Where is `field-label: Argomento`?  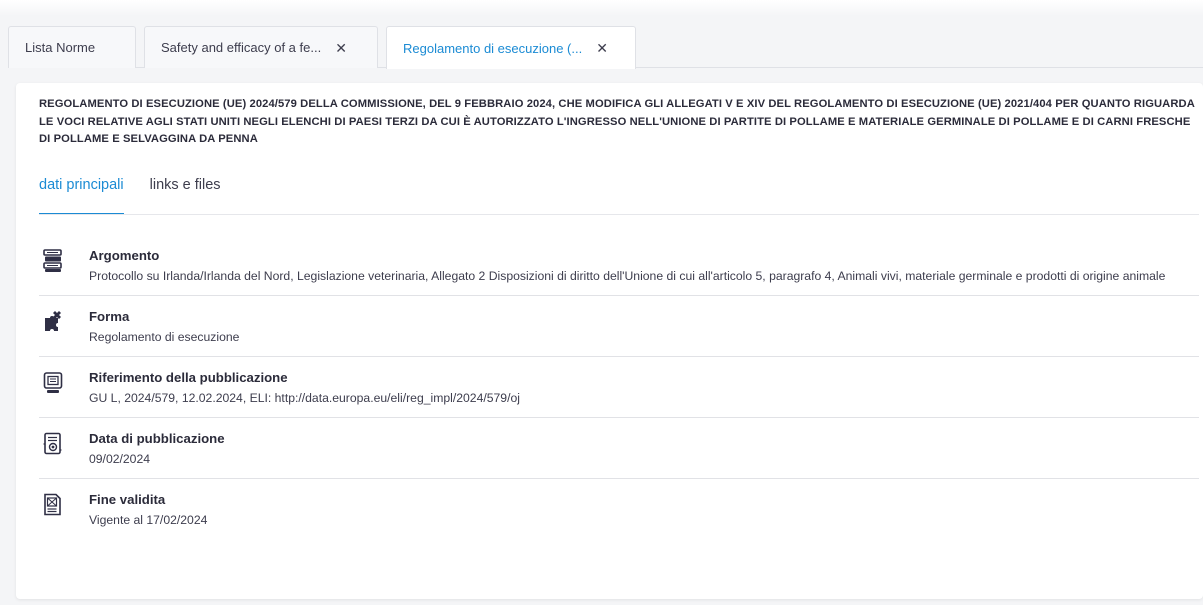 field-label: Argomento is located at coordinates (124, 255).